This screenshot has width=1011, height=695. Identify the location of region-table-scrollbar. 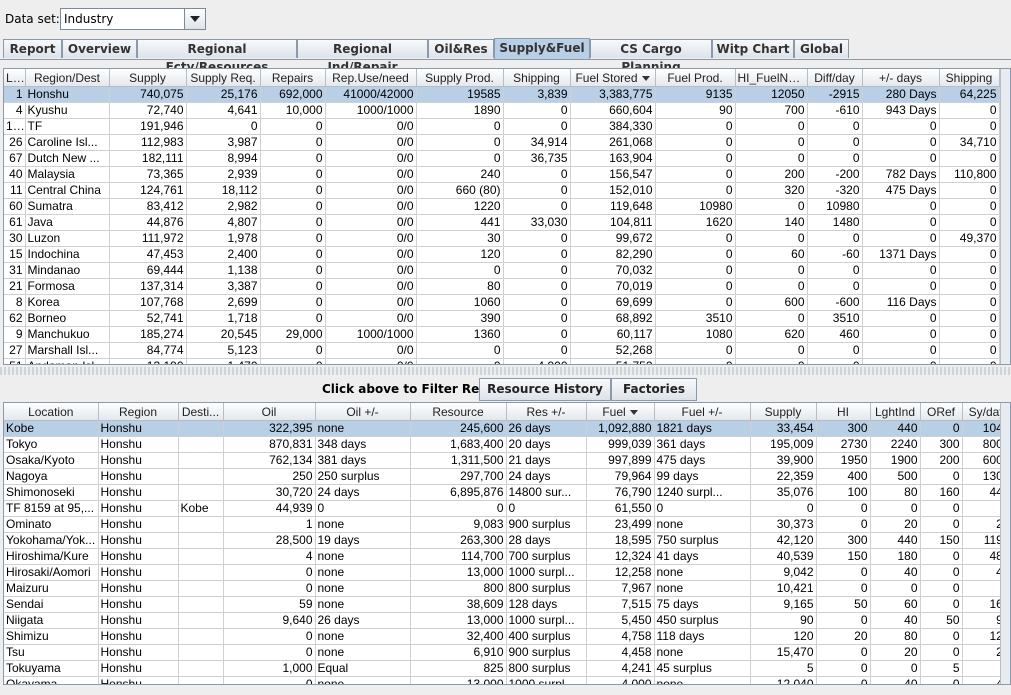
(1005, 216).